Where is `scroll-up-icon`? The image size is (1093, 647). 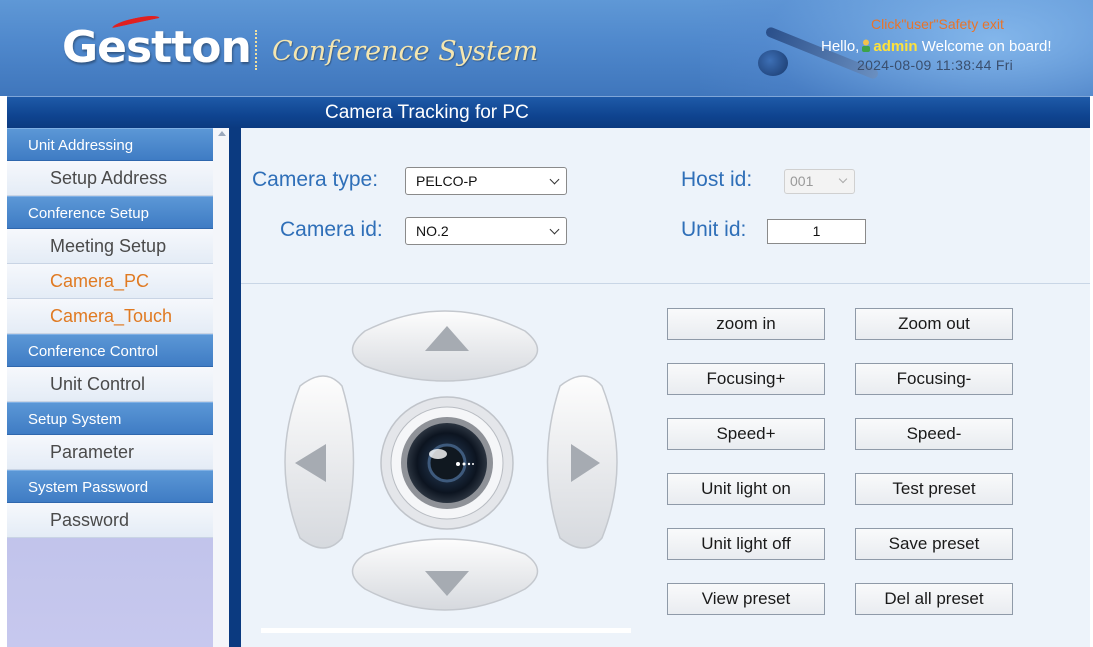 scroll-up-icon is located at coordinates (222, 133).